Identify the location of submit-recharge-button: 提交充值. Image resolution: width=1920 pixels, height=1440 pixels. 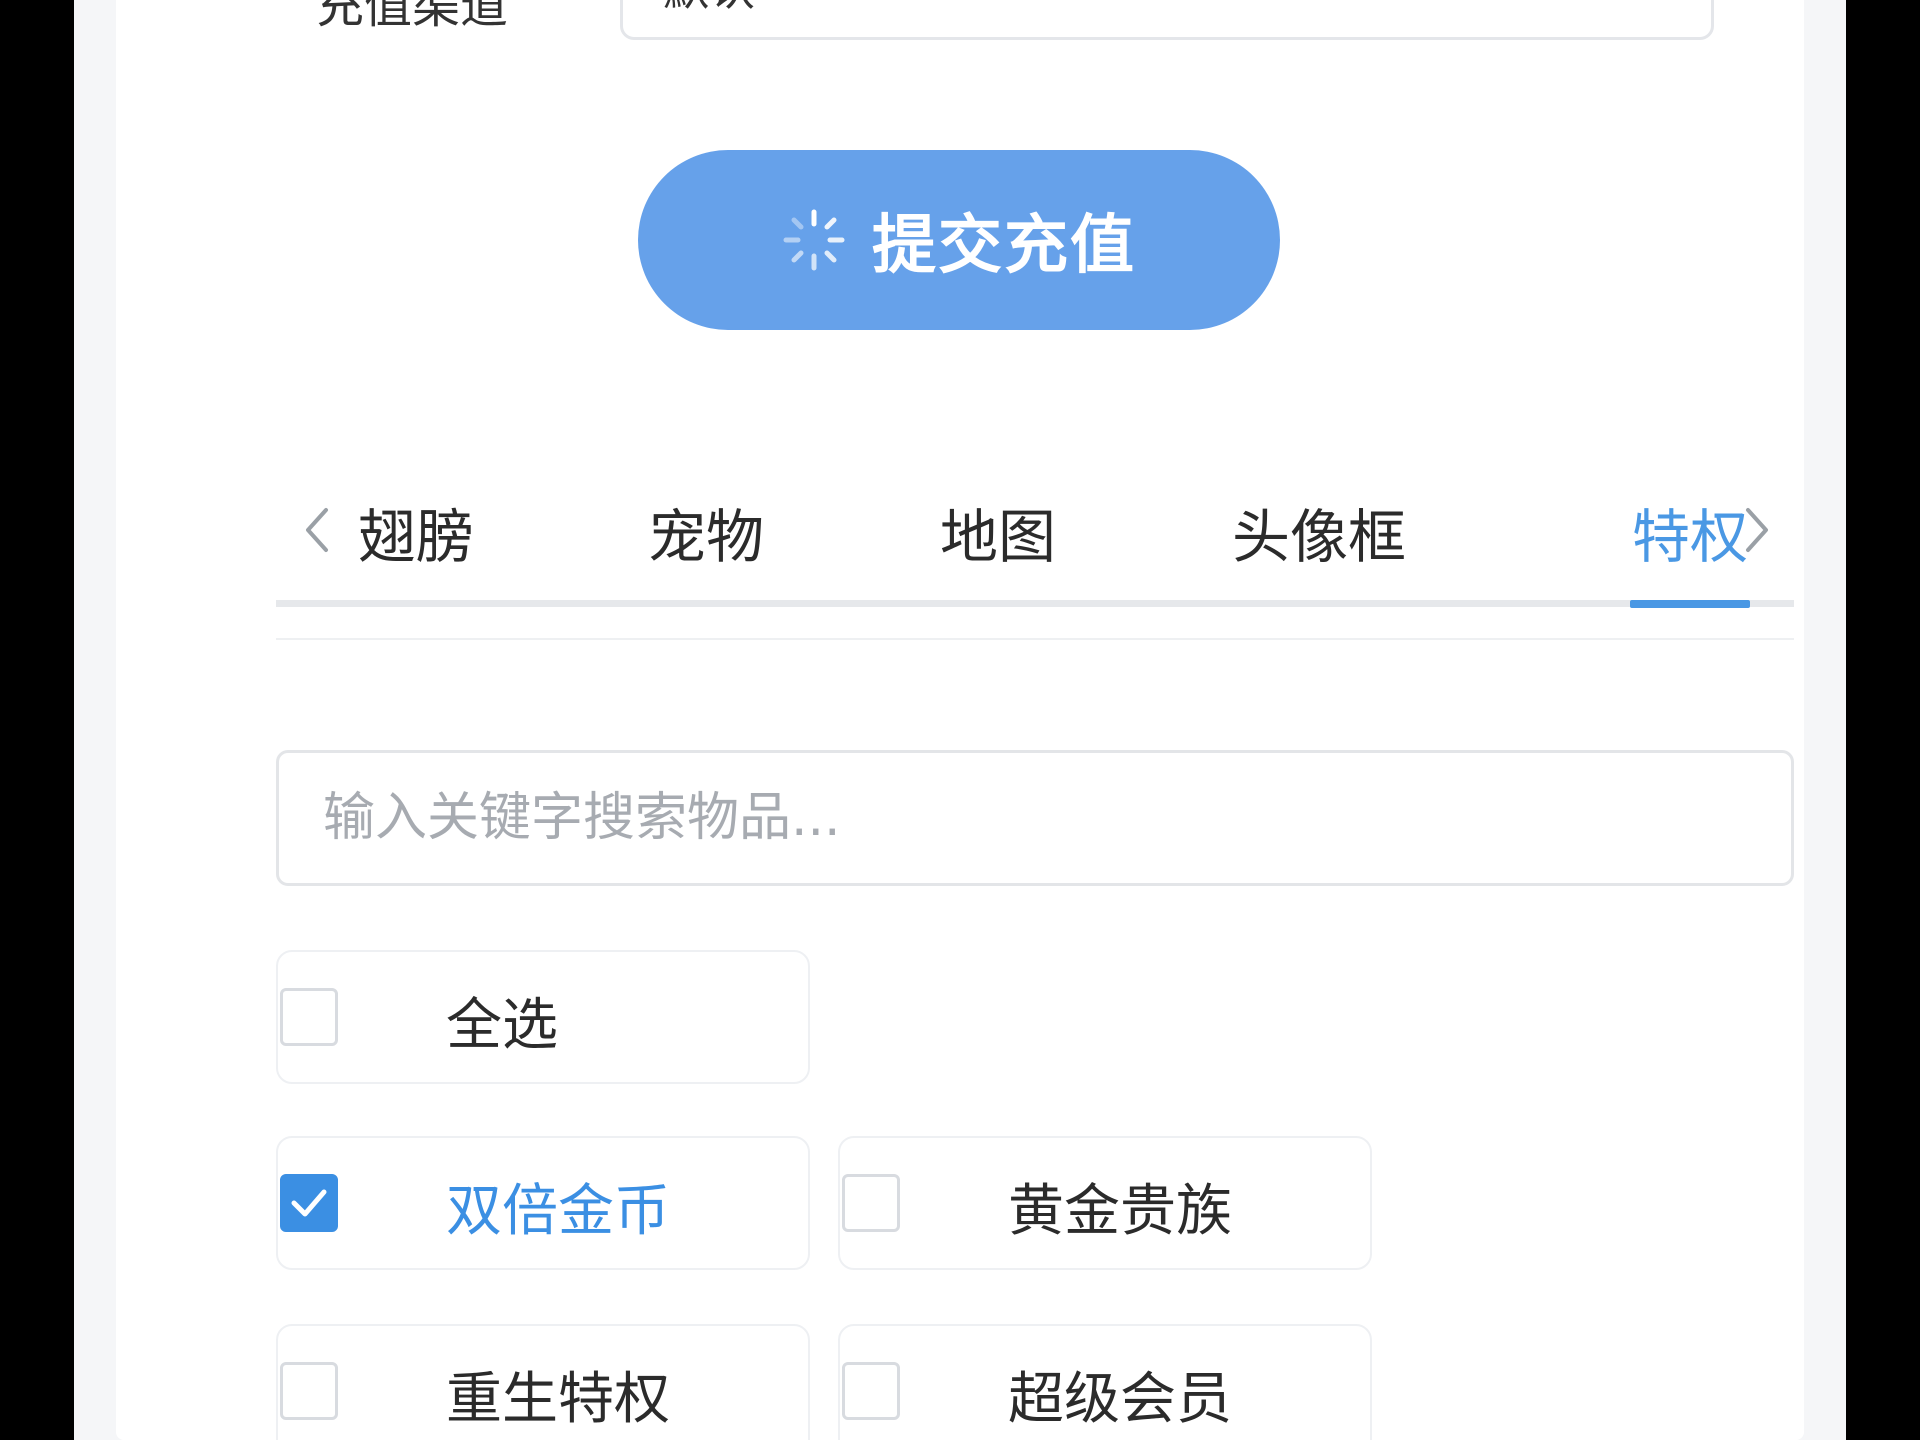
(959, 240).